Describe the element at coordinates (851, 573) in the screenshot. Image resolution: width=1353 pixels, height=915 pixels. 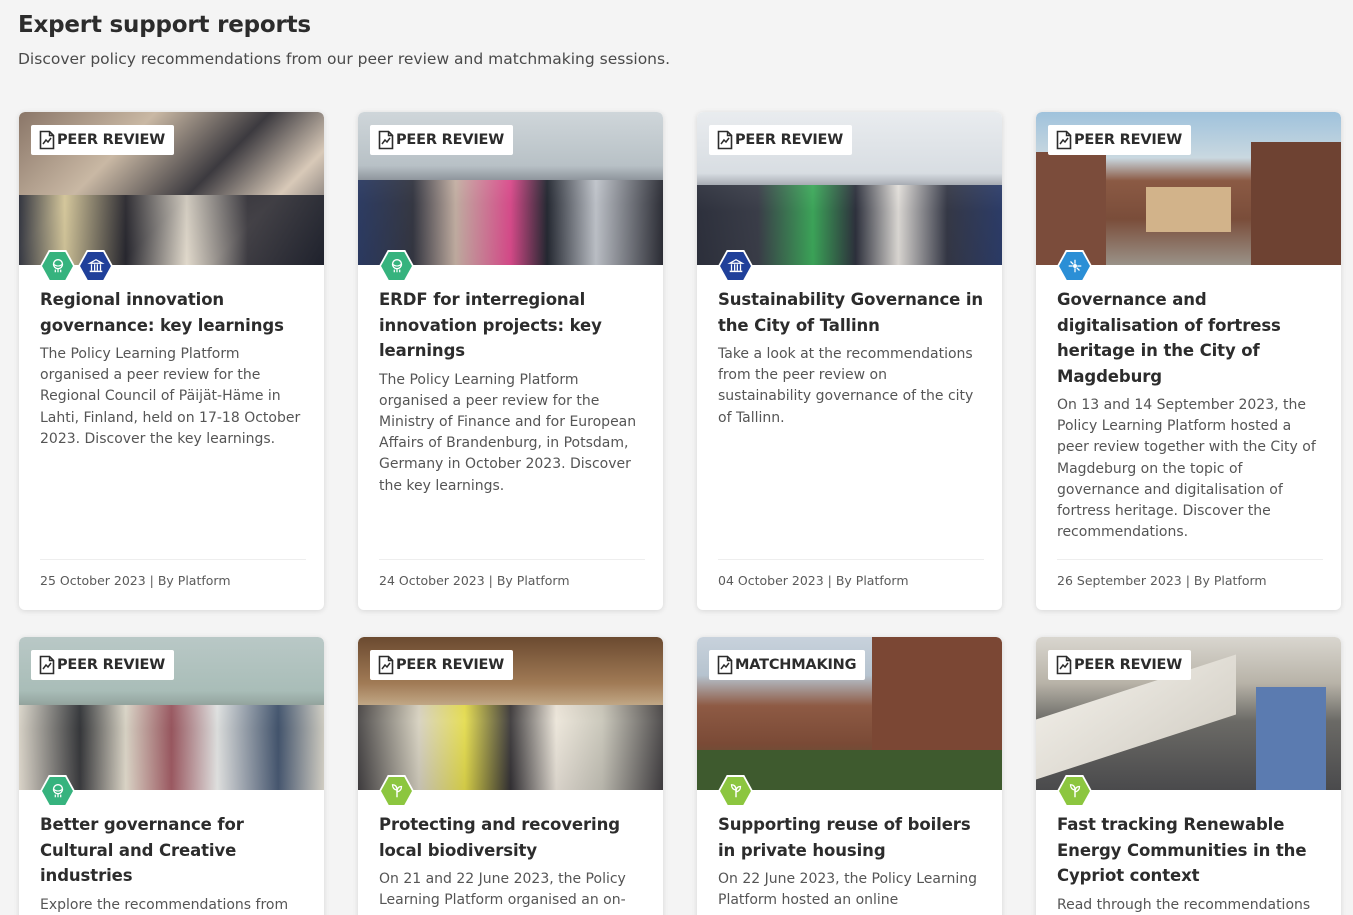
I see `card-meta: 04 October 2023 | By Platform` at that location.